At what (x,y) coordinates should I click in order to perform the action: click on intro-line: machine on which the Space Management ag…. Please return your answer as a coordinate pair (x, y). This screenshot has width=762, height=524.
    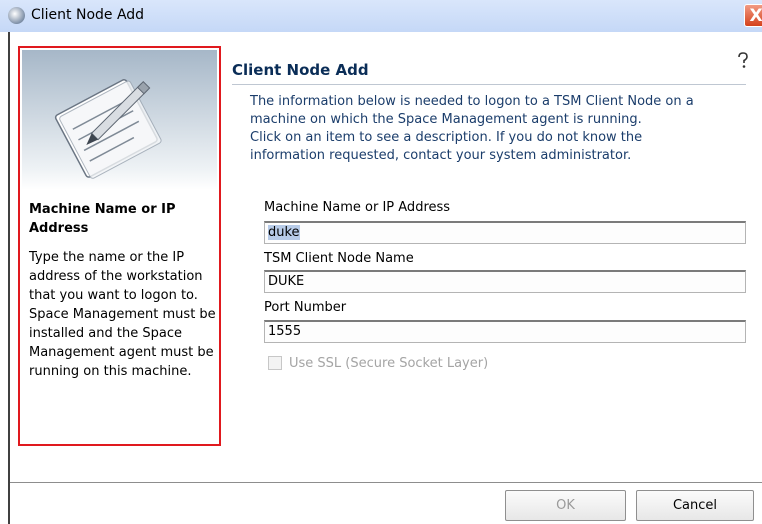
    Looking at the image, I should click on (446, 119).